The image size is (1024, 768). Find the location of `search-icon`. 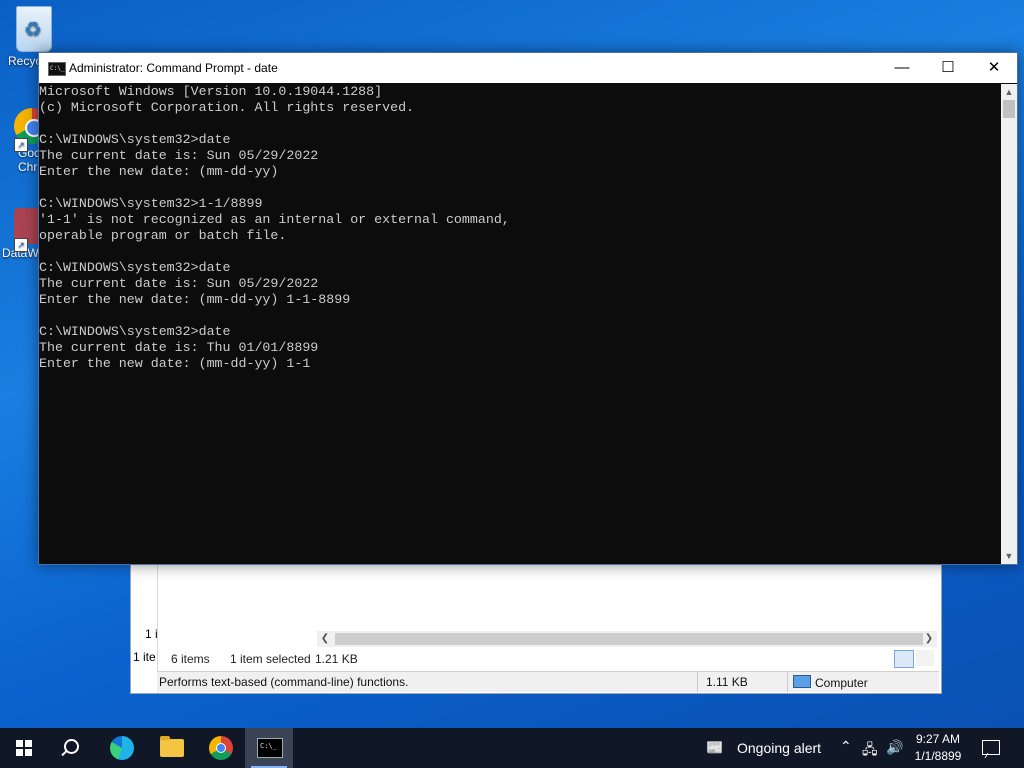

search-icon is located at coordinates (71, 746).